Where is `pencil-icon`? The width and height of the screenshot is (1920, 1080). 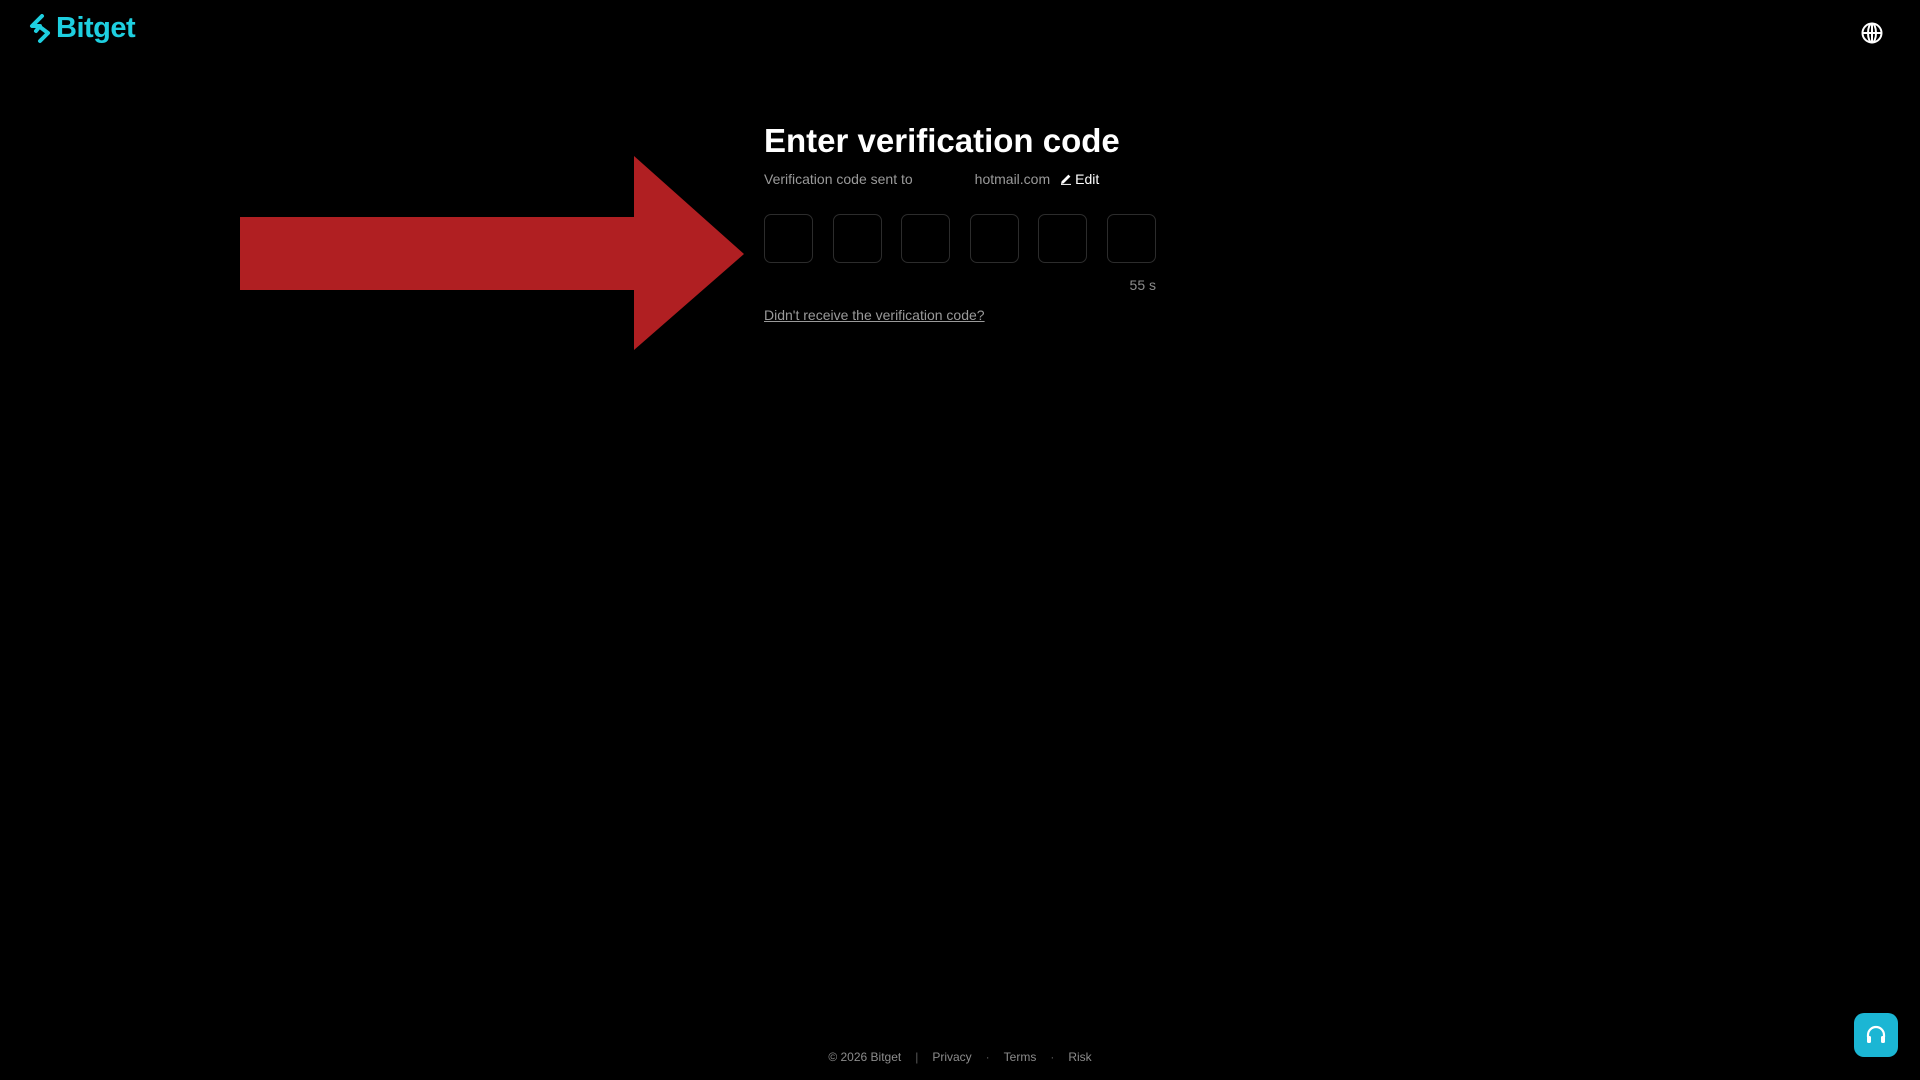 pencil-icon is located at coordinates (1066, 179).